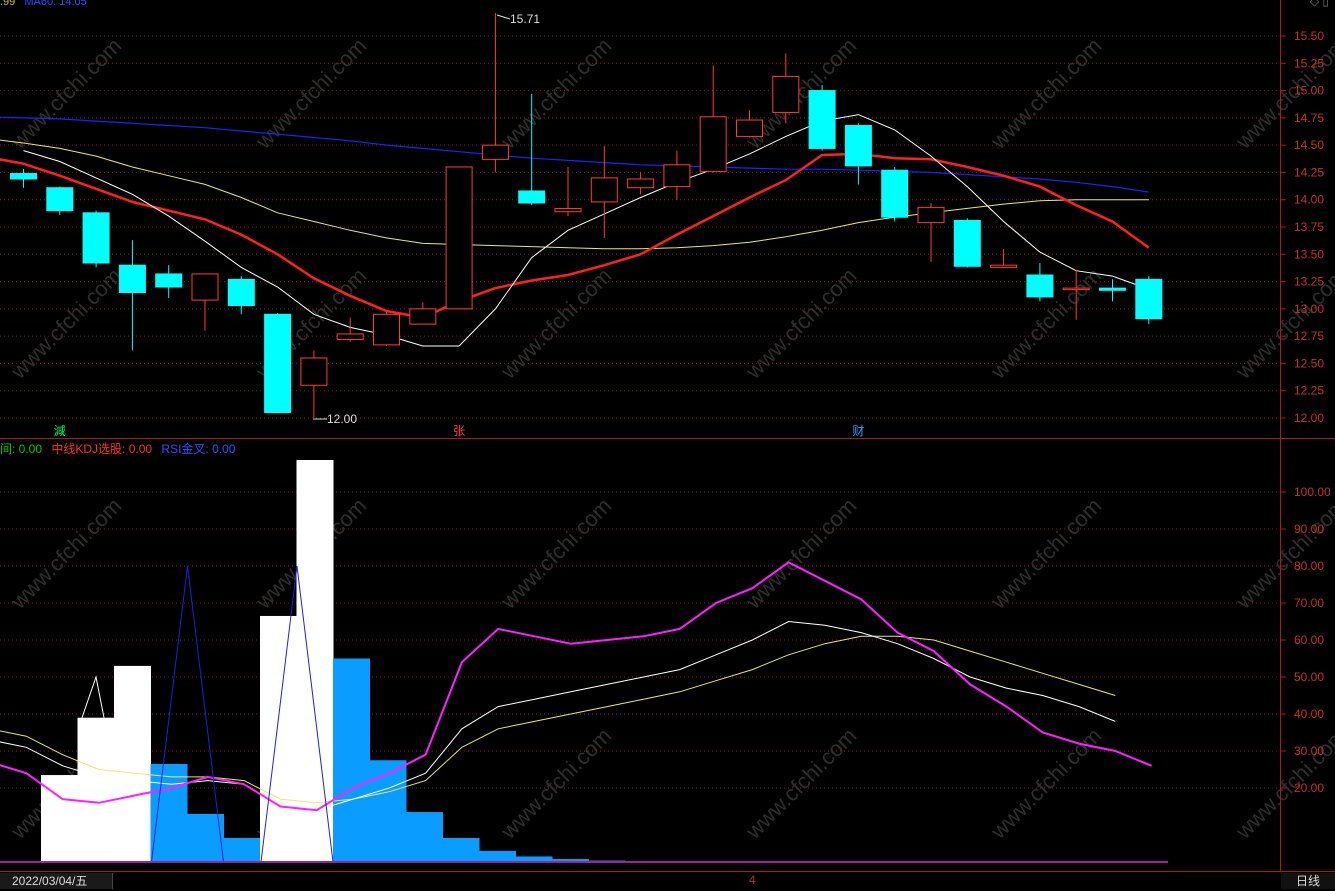 The image size is (1335, 891). Describe the element at coordinates (1309, 91) in the screenshot. I see `price-tick-label: 15.00` at that location.